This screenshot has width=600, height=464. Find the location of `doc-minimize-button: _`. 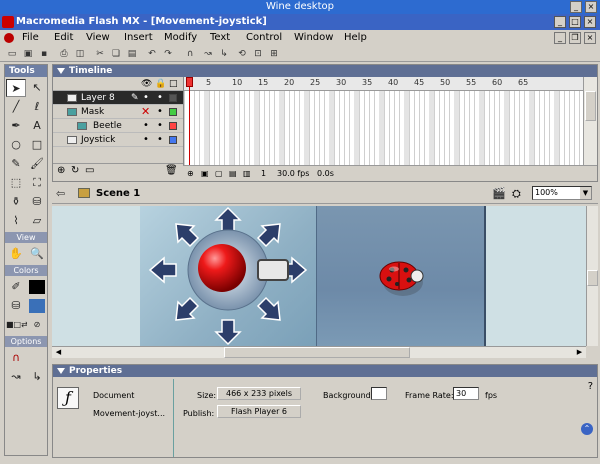

doc-minimize-button: _ is located at coordinates (560, 38).